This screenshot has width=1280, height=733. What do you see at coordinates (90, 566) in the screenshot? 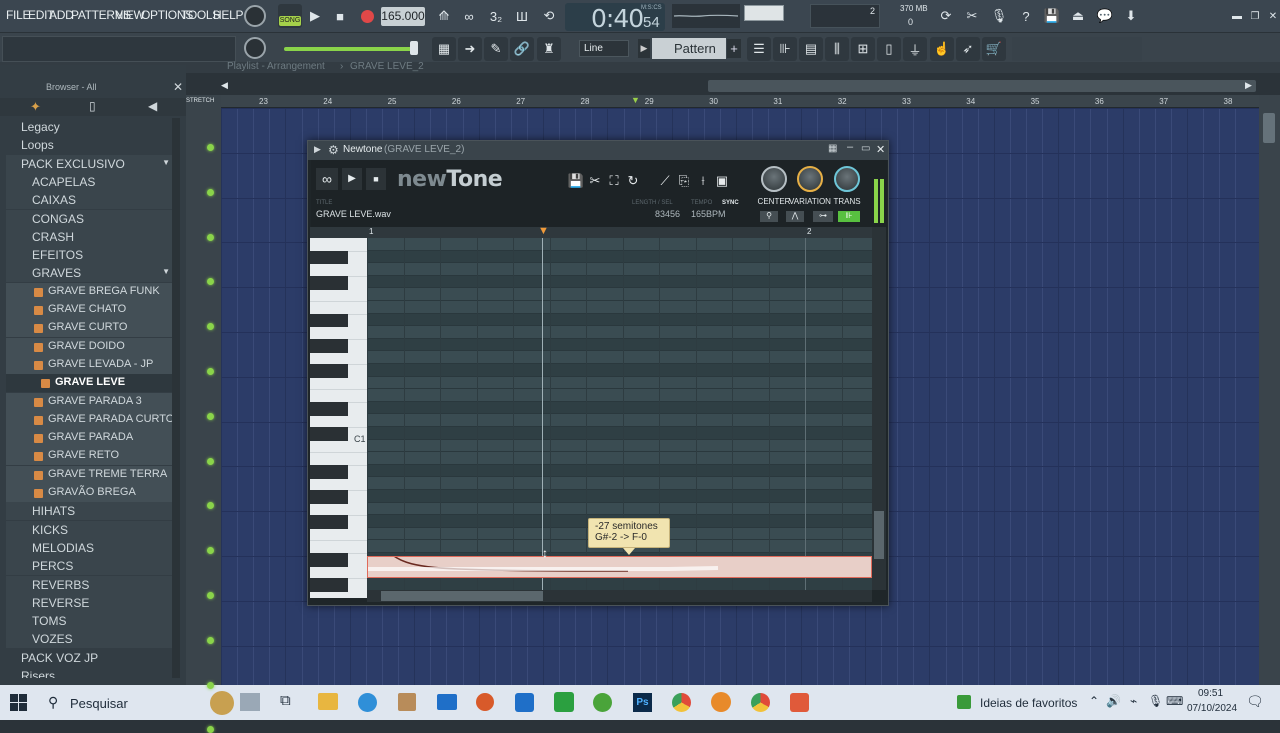
I see `browser-item: PERCS` at bounding box center [90, 566].